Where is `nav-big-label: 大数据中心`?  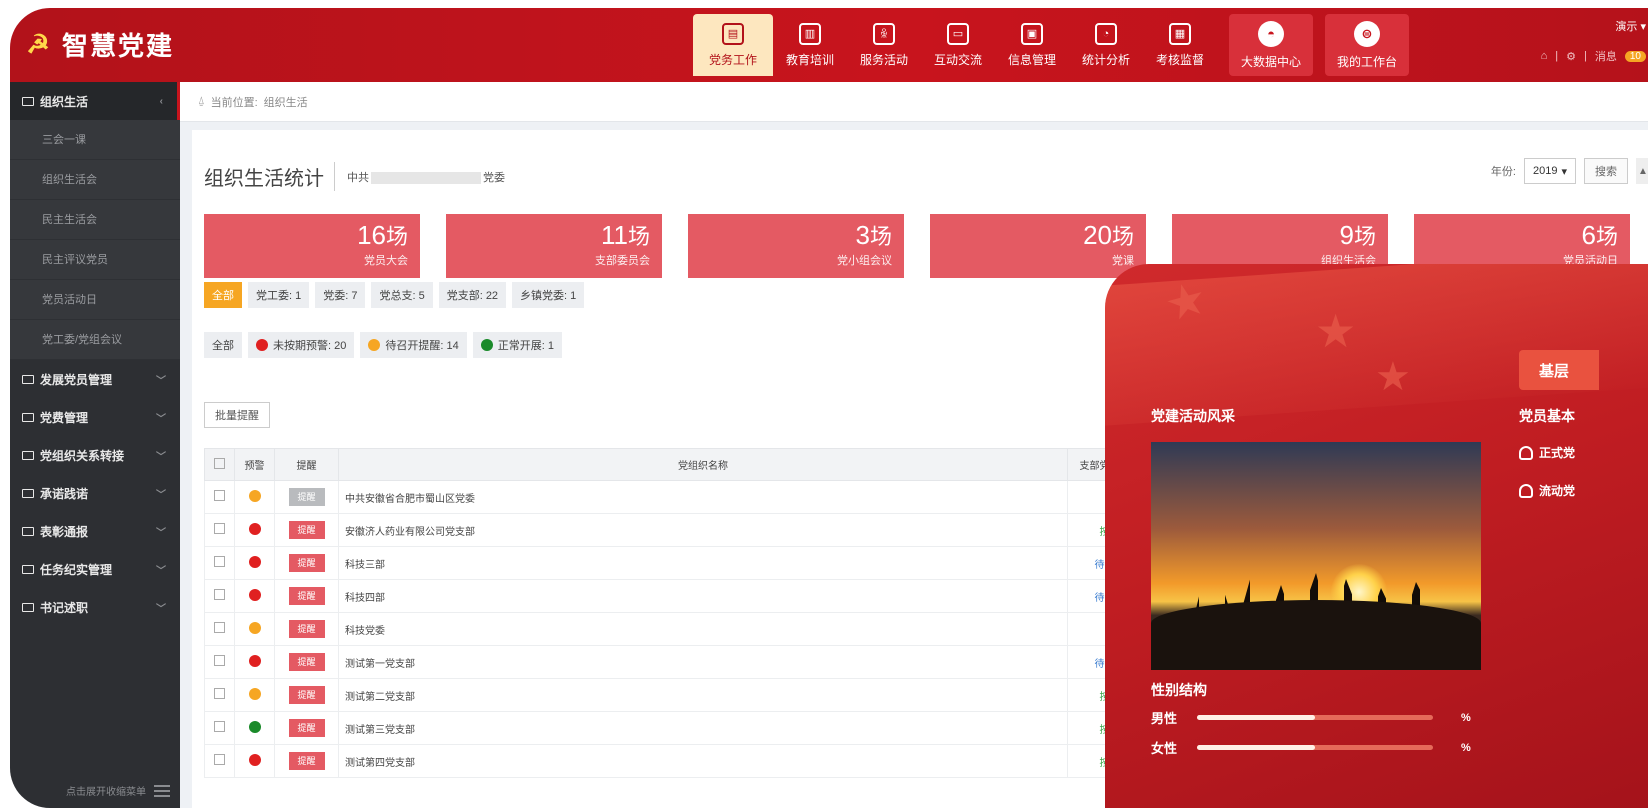 nav-big-label: 大数据中心 is located at coordinates (1270, 61).